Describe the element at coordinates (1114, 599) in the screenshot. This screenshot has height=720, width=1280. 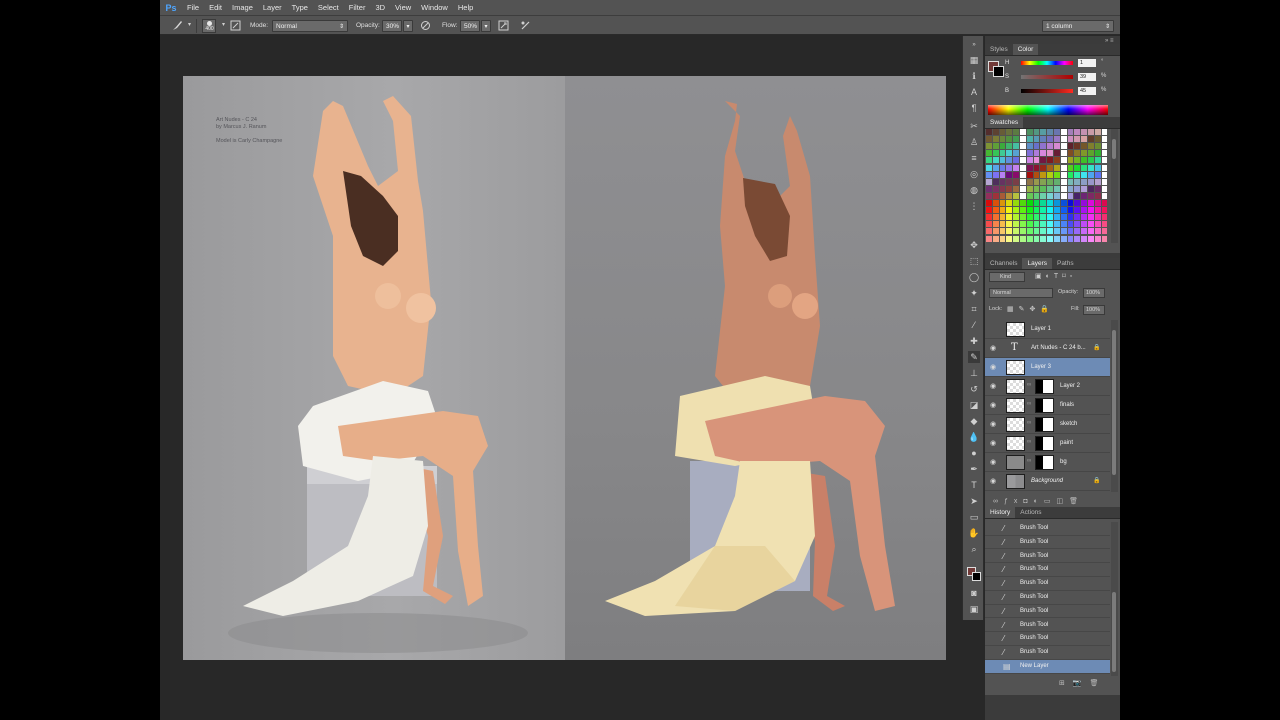
I see `history-scrollbar` at that location.